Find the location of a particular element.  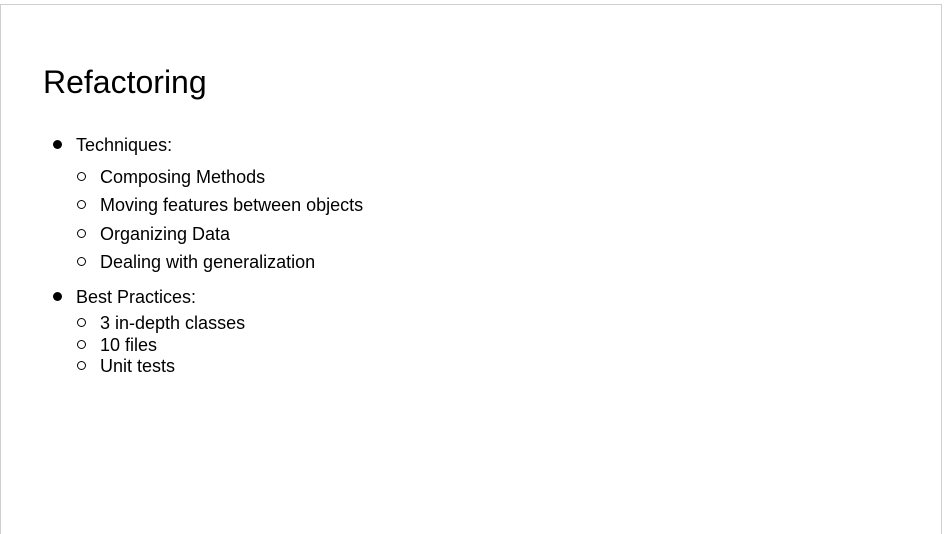

list-item-text: Composing Methods is located at coordinates (183, 177).